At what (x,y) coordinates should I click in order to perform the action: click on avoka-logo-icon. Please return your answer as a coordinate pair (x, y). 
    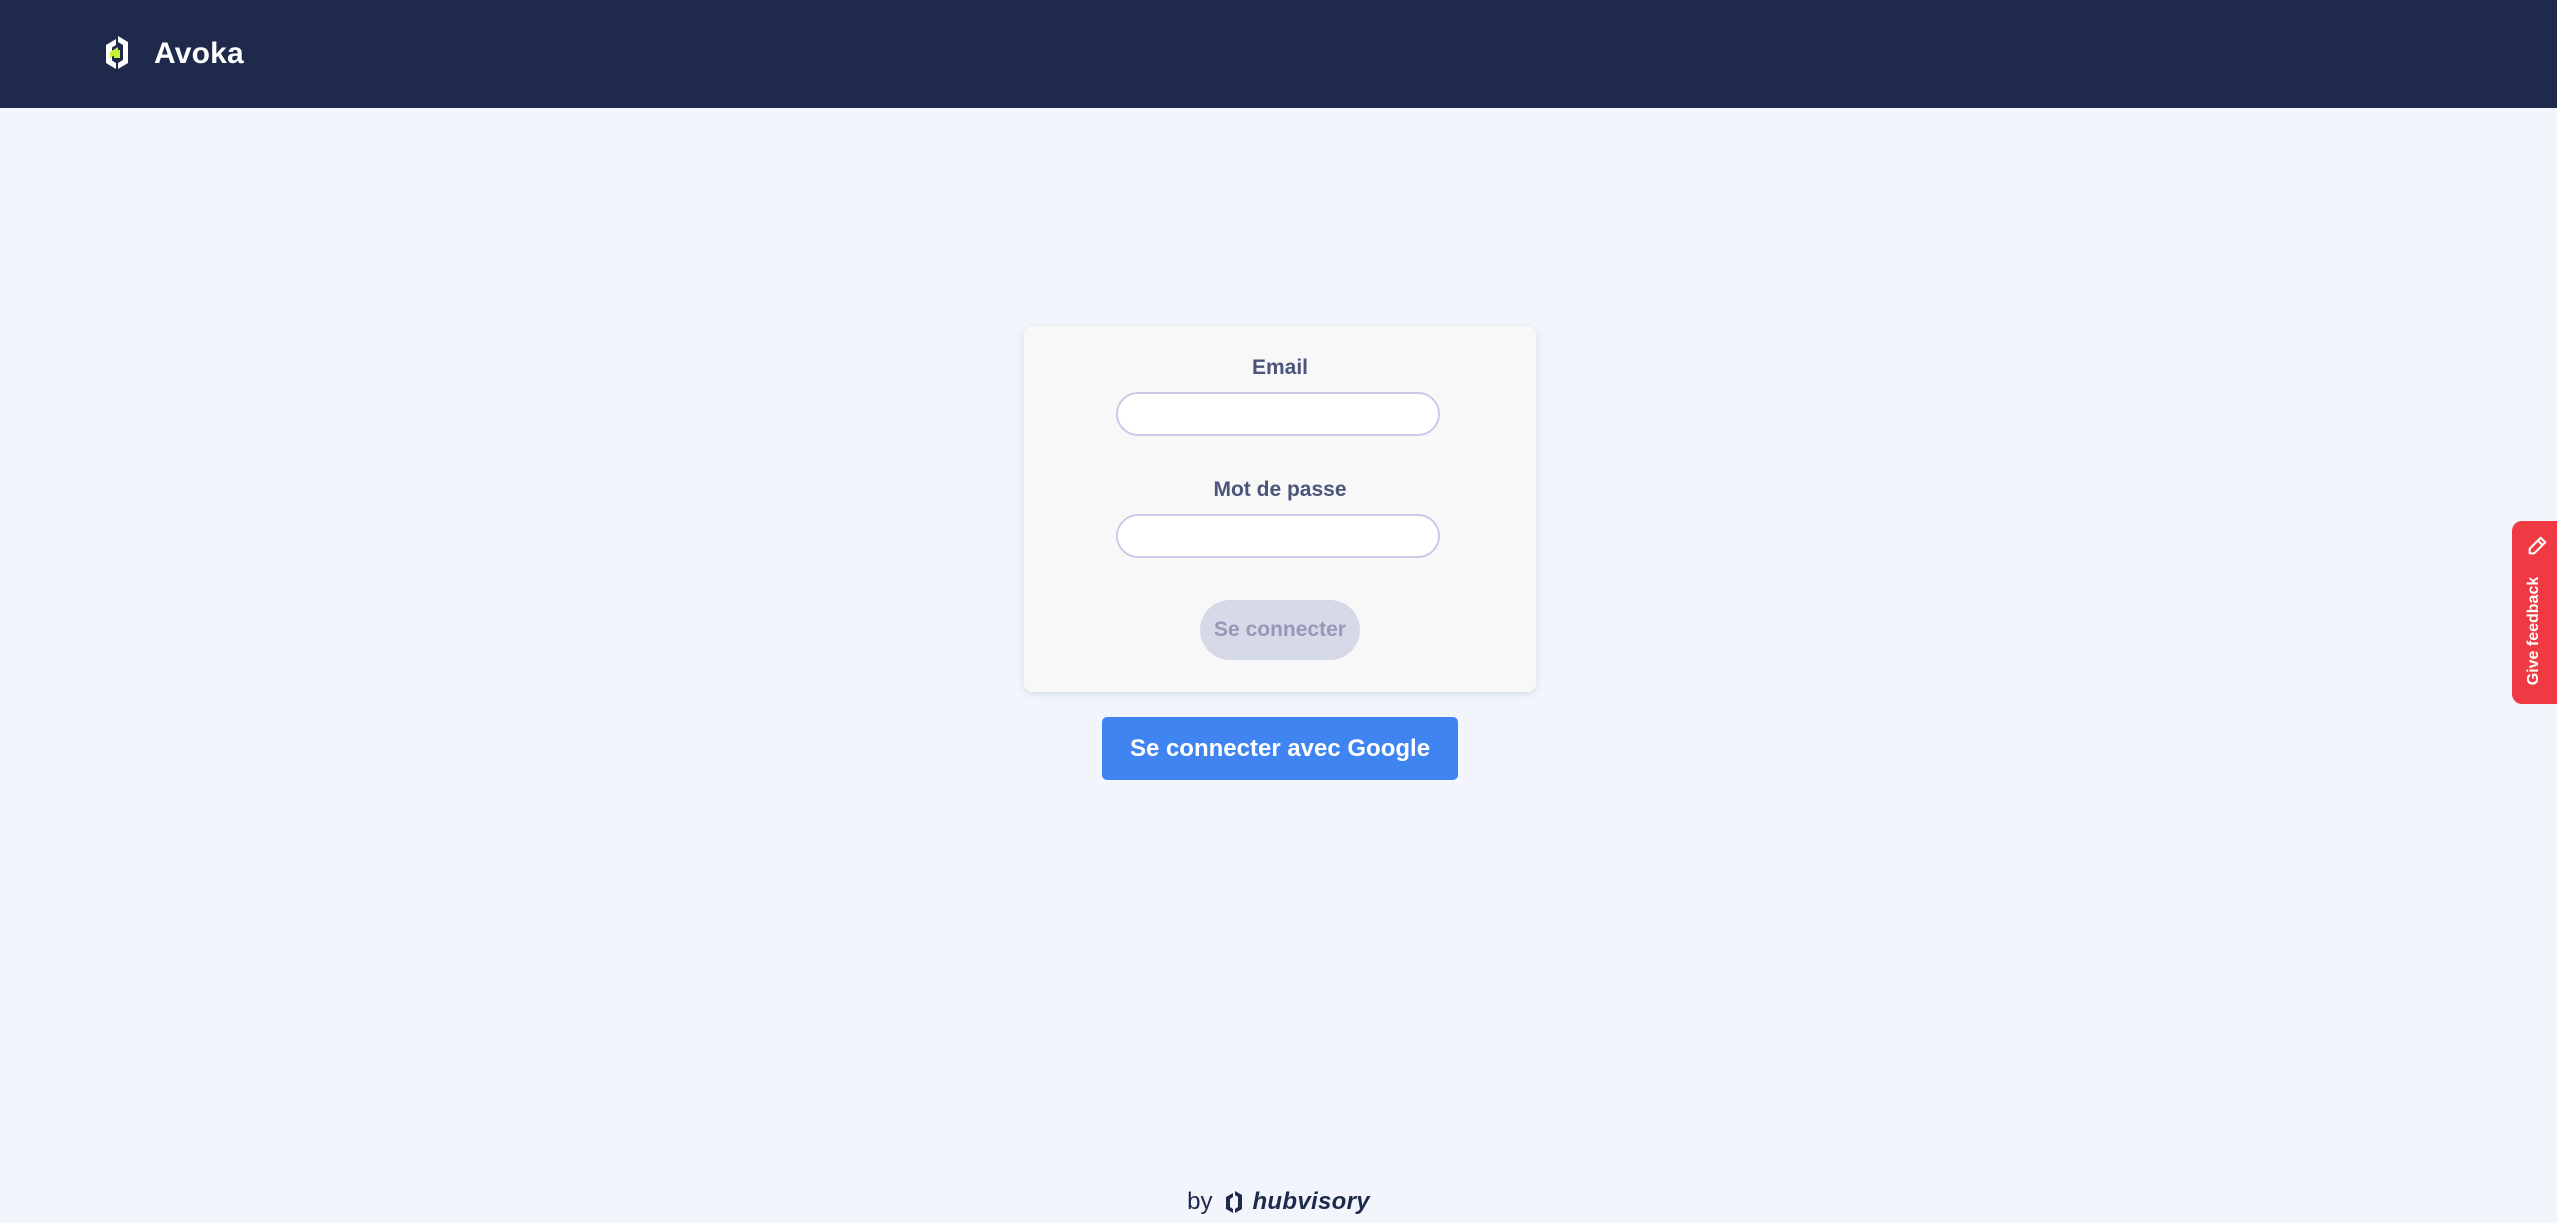
    Looking at the image, I should click on (117, 52).